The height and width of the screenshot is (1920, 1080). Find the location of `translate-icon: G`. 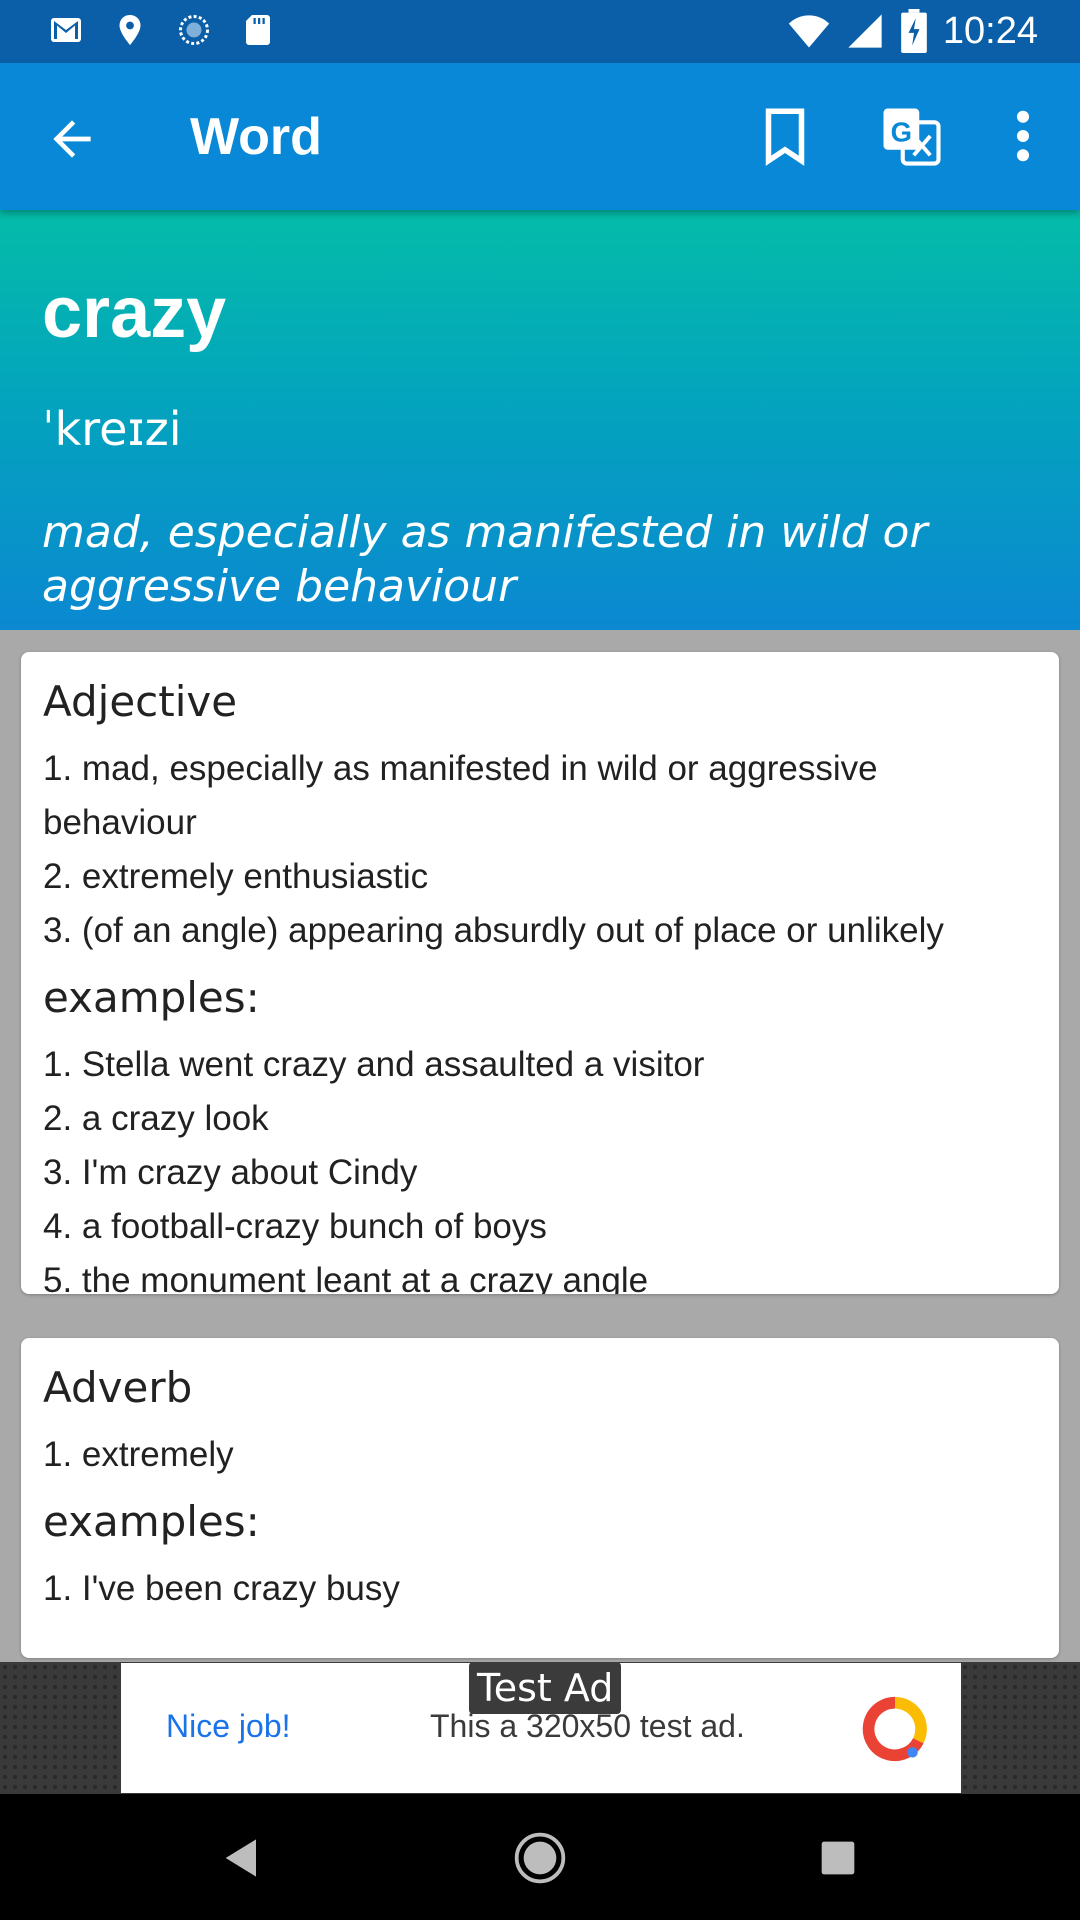

translate-icon: G is located at coordinates (911, 136).